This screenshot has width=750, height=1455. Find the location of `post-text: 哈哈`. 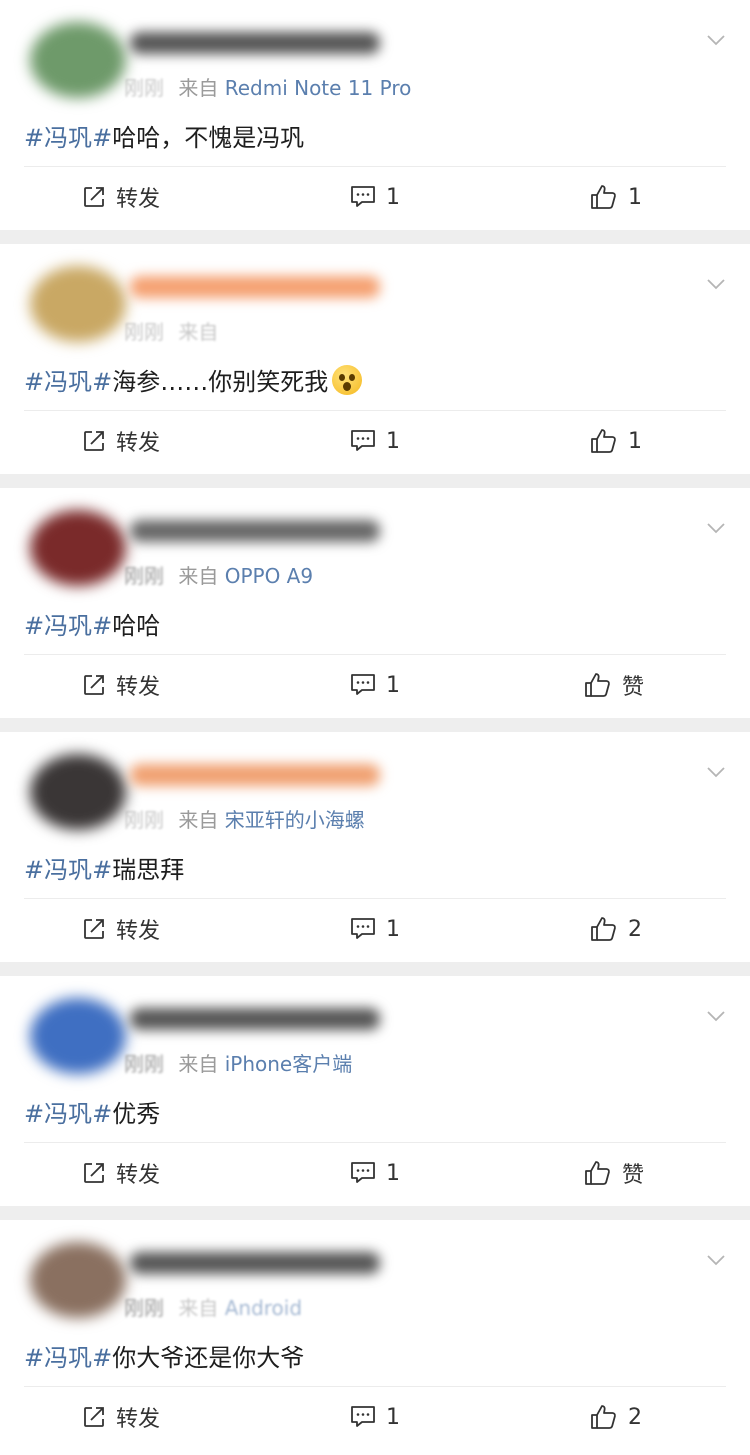

post-text: 哈哈 is located at coordinates (136, 626).